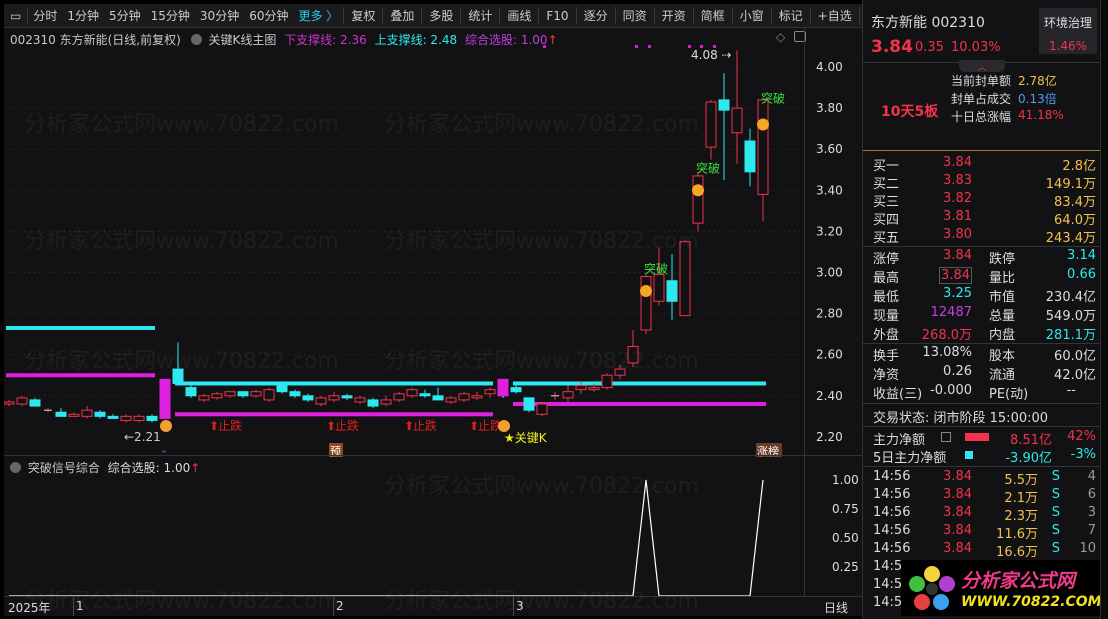 Image resolution: width=1108 pixels, height=619 pixels. I want to click on period-tab: 分时, so click(44, 15).